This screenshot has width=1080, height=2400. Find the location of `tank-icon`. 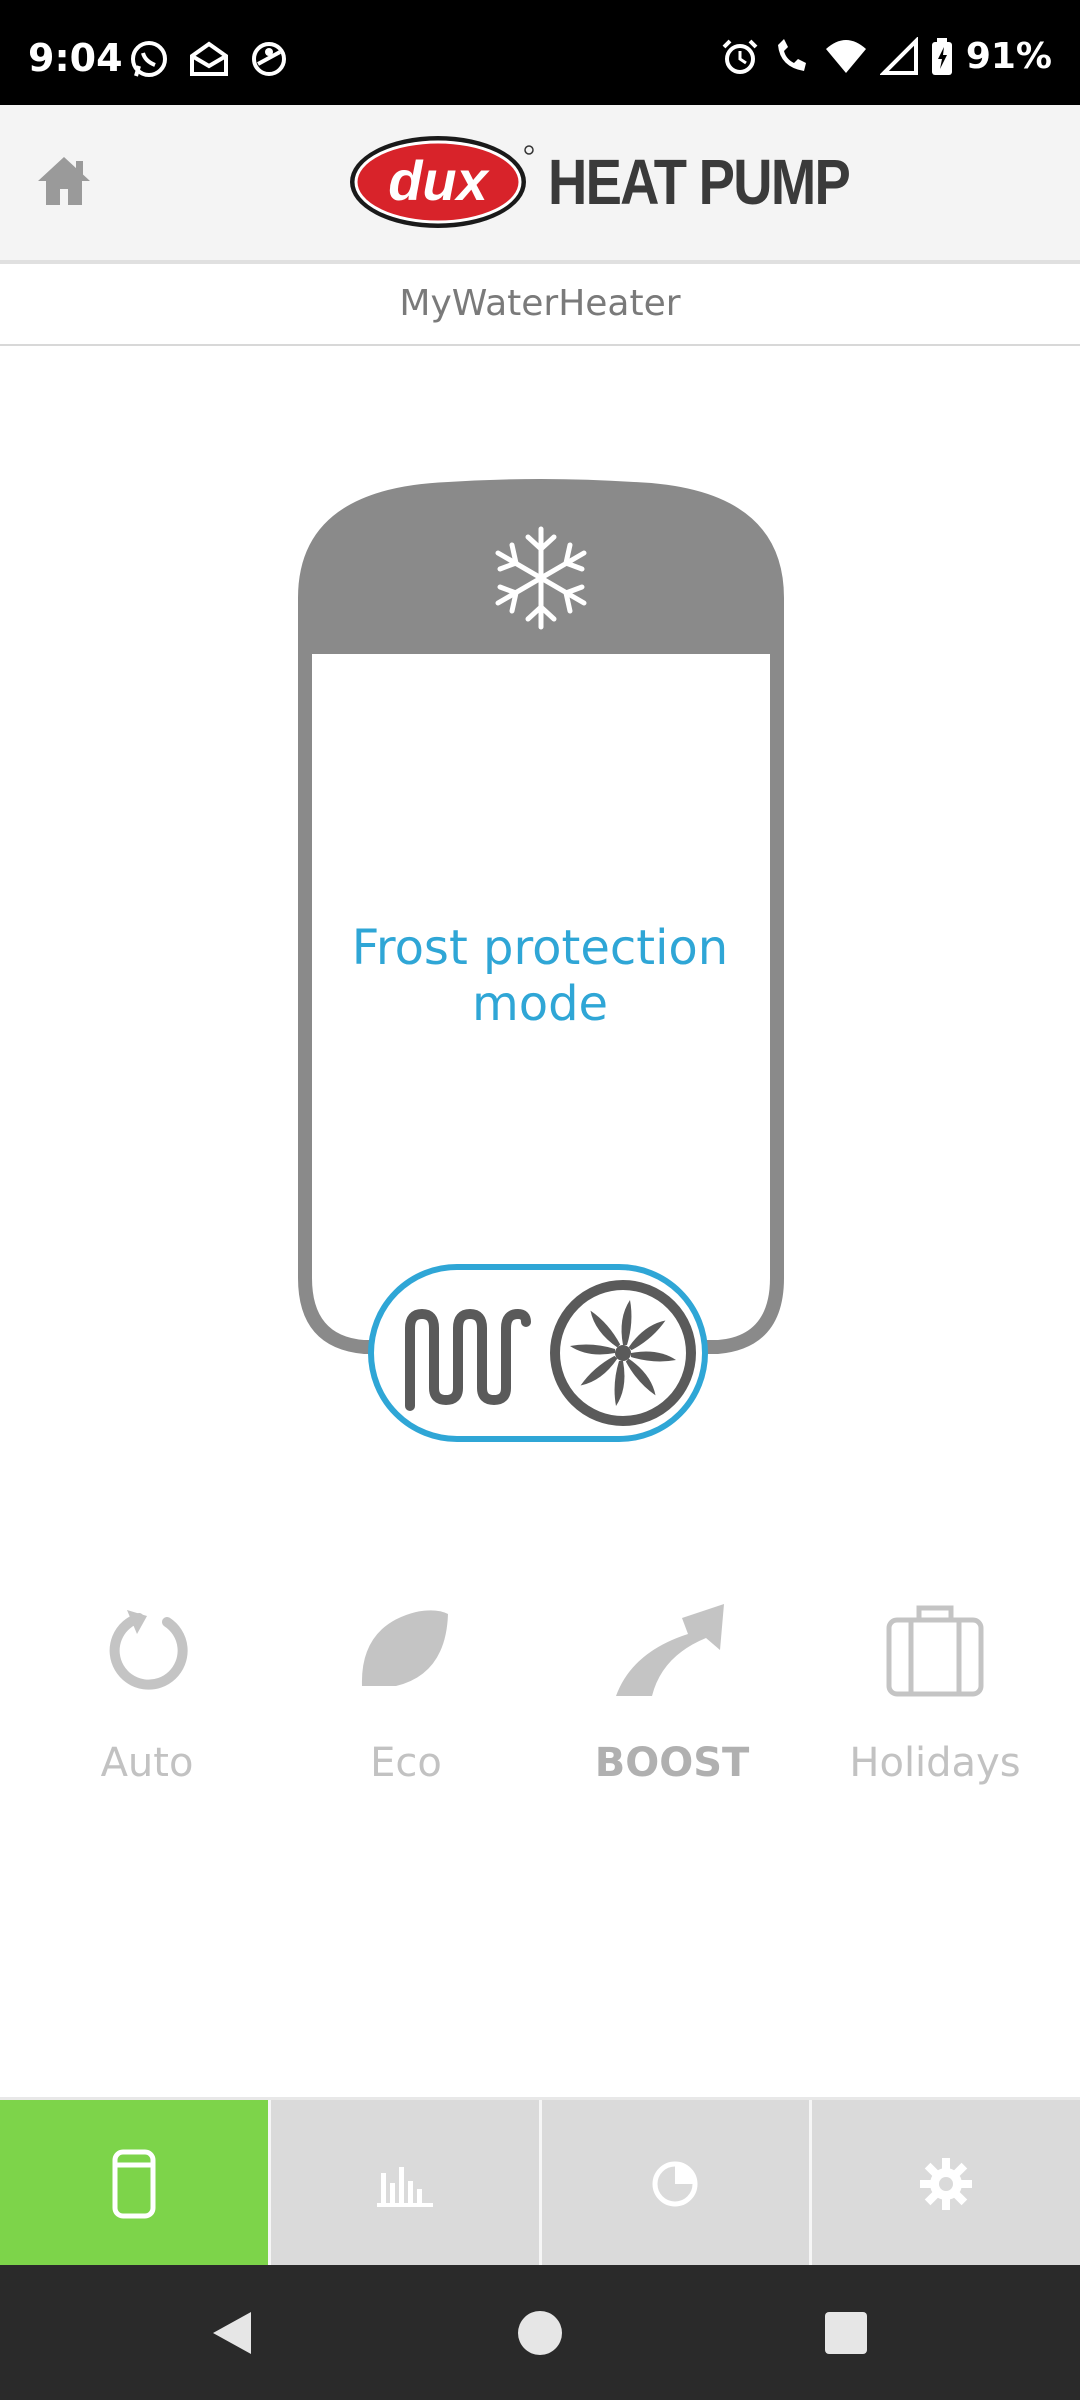

tank-icon is located at coordinates (134, 2184).